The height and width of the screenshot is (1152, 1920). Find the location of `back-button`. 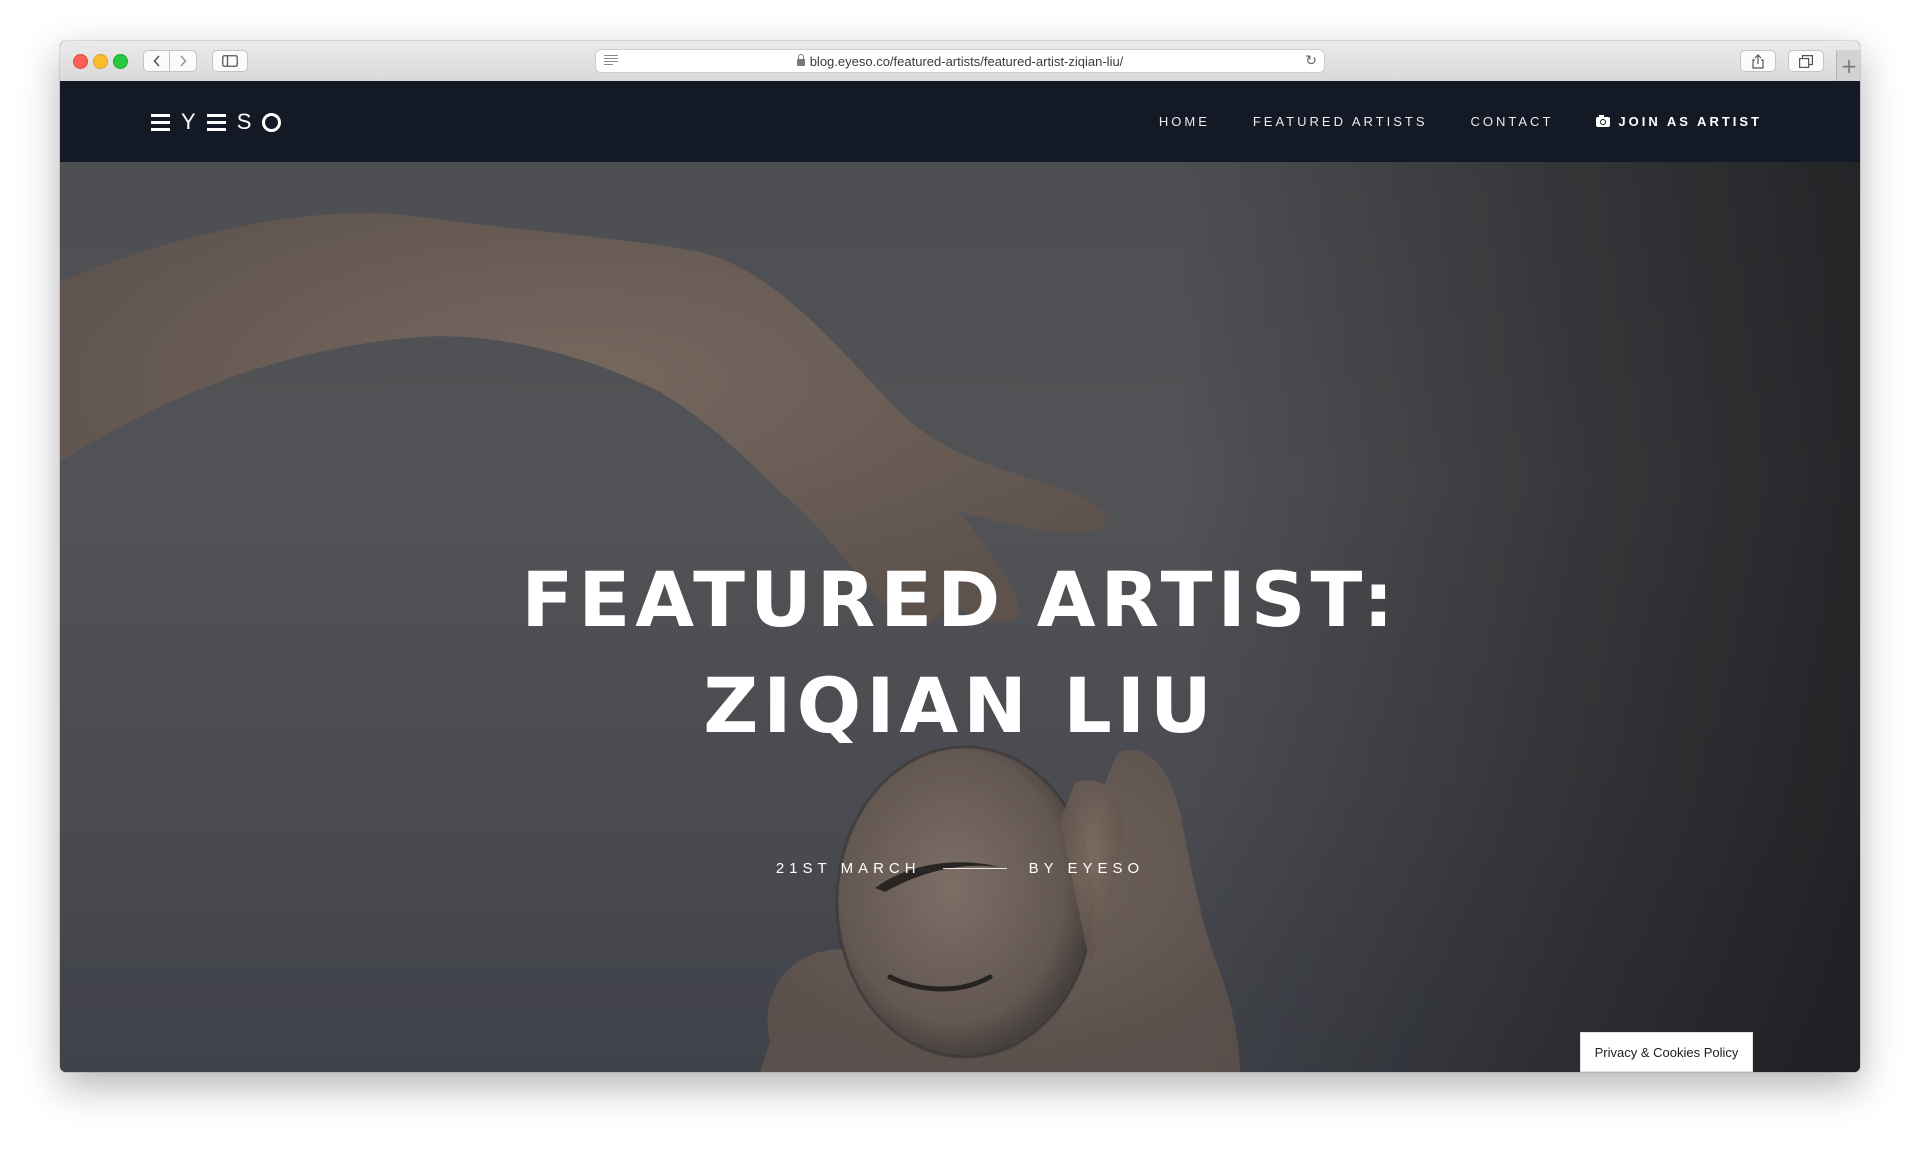

back-button is located at coordinates (156, 61).